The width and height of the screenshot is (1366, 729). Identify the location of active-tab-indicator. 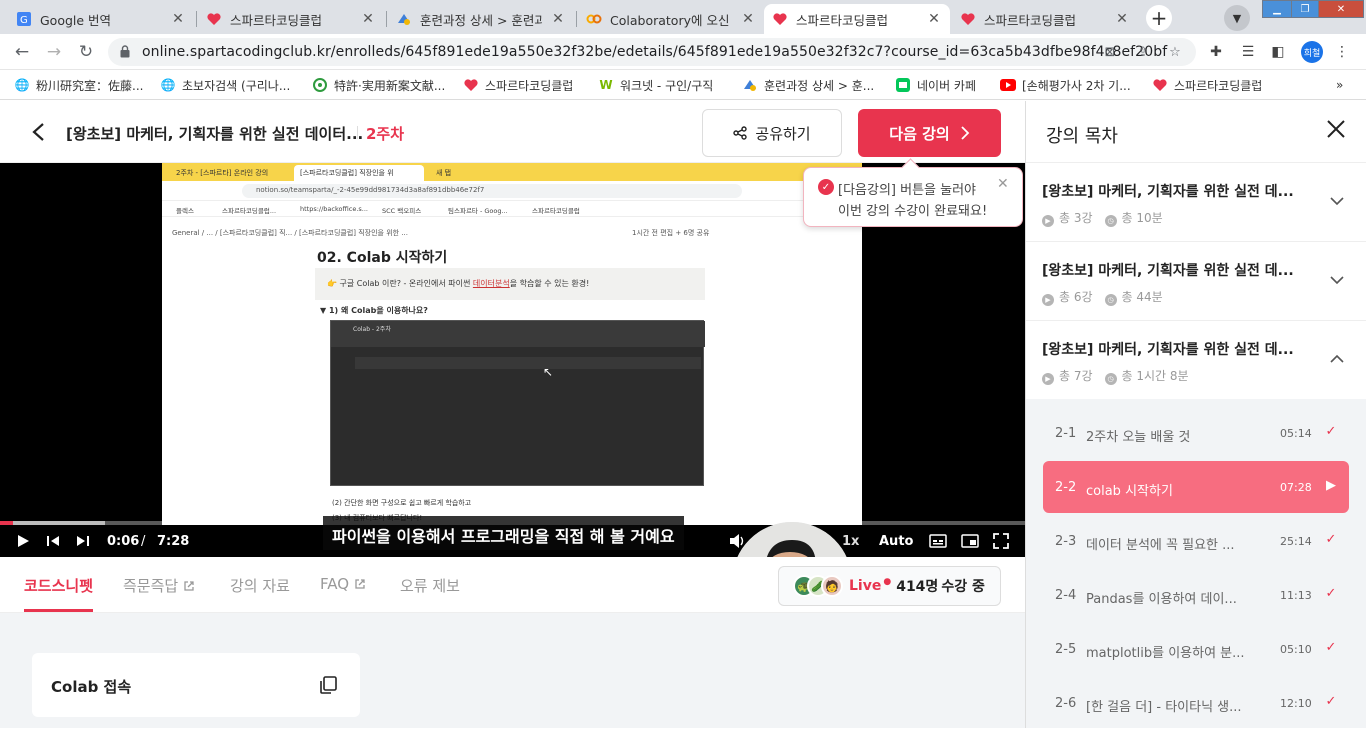
(58, 610).